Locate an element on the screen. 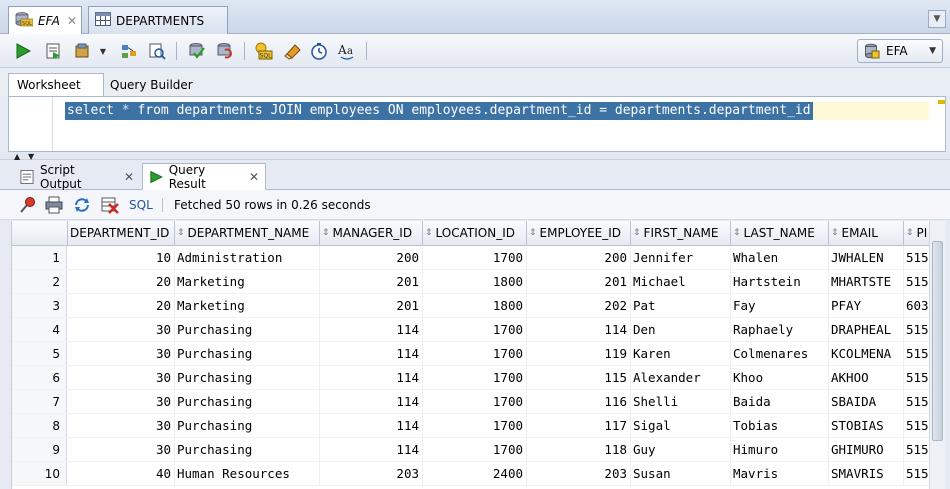  grid-cell: SMAVRIS is located at coordinates (866, 474).